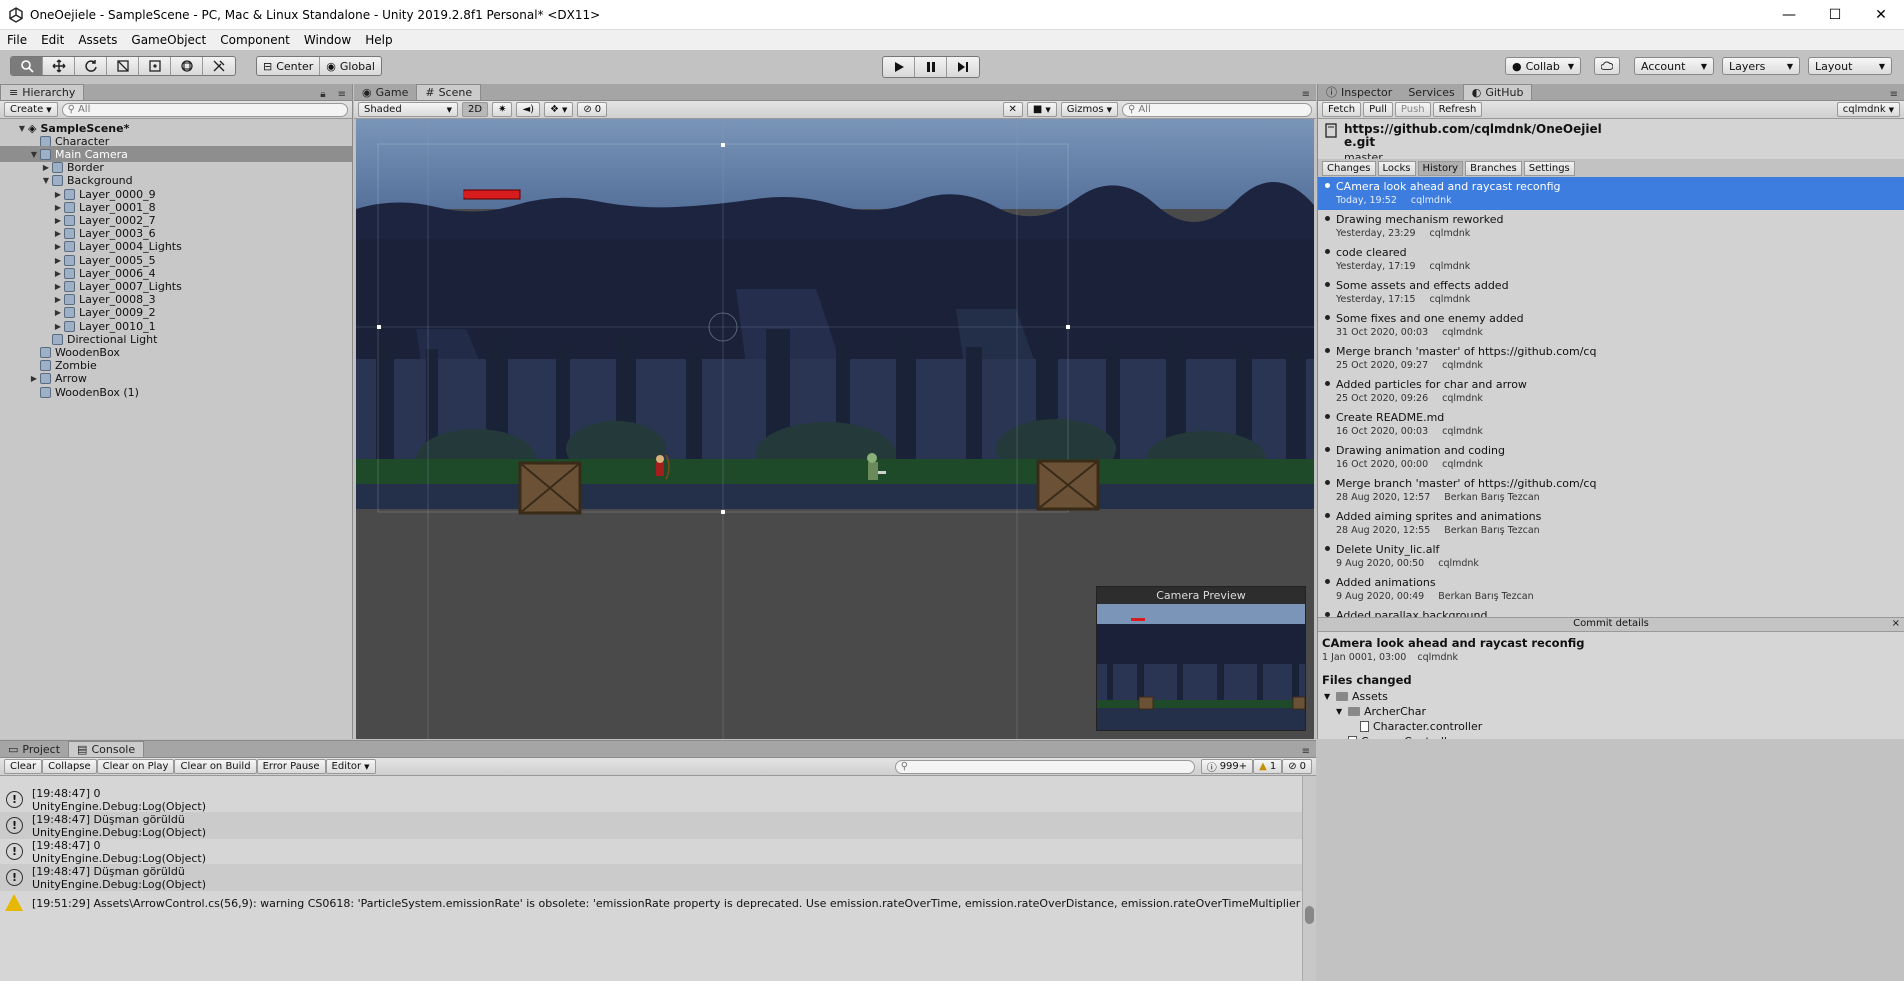 The height and width of the screenshot is (981, 1904). I want to click on minimize-button: —, so click(1789, 15).